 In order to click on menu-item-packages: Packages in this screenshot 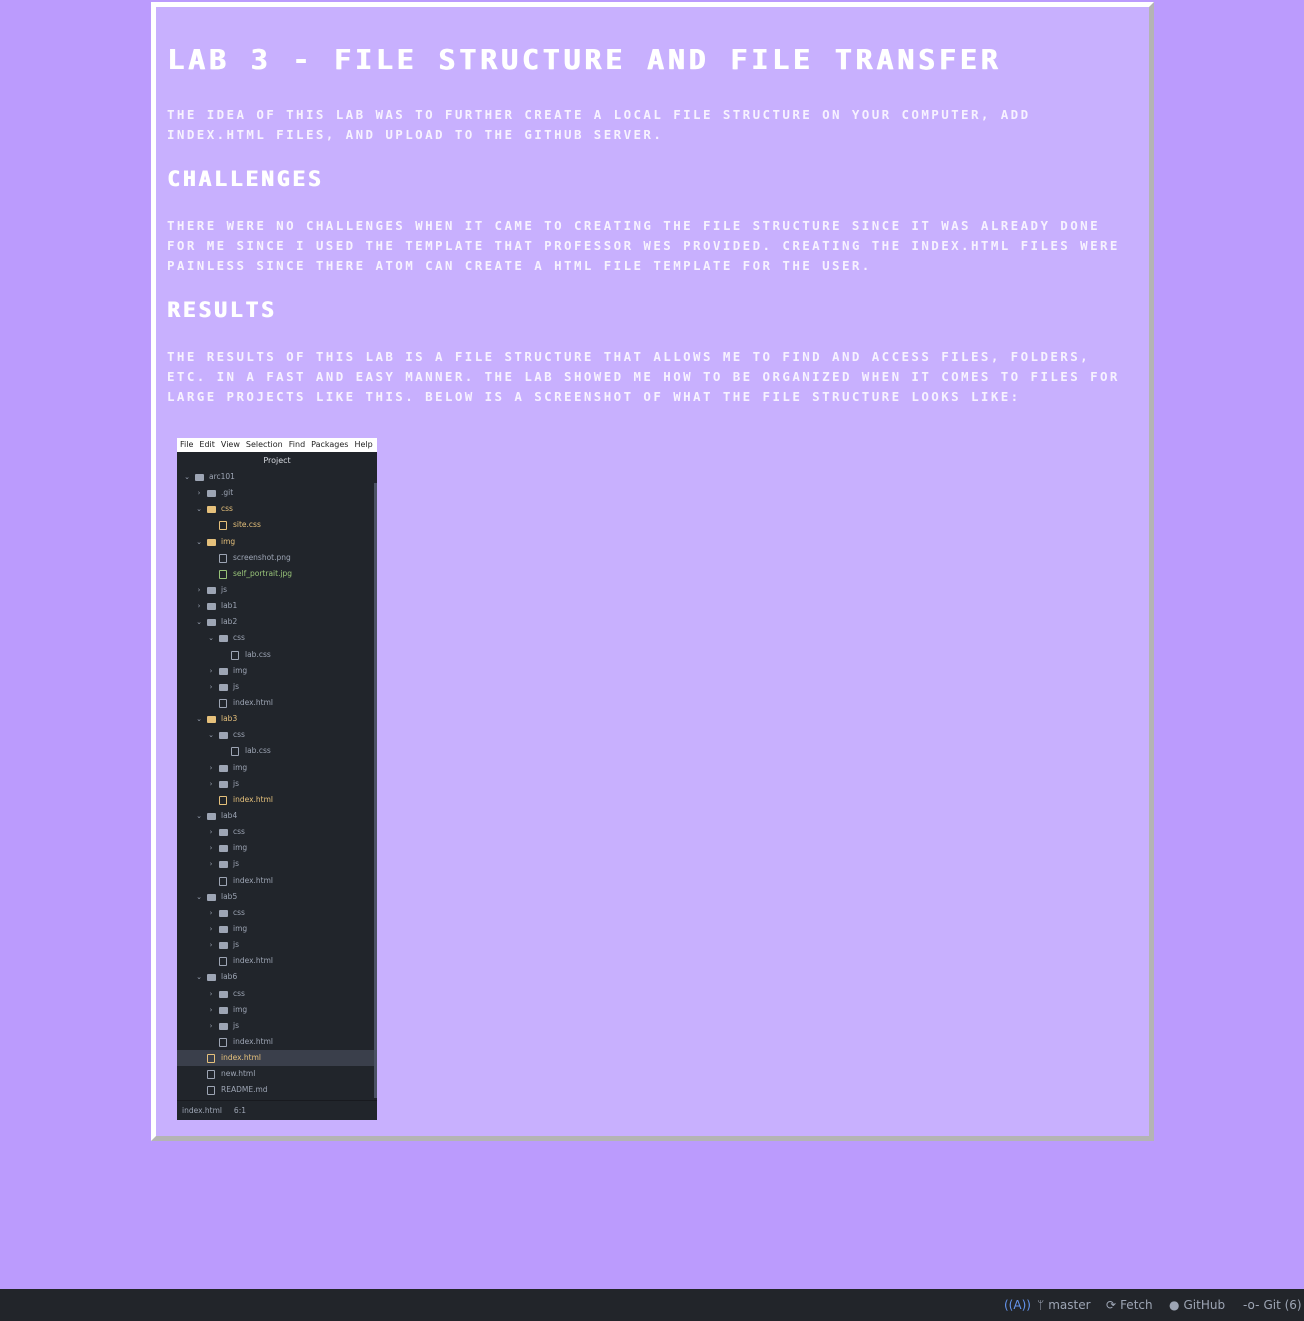, I will do `click(330, 444)`.